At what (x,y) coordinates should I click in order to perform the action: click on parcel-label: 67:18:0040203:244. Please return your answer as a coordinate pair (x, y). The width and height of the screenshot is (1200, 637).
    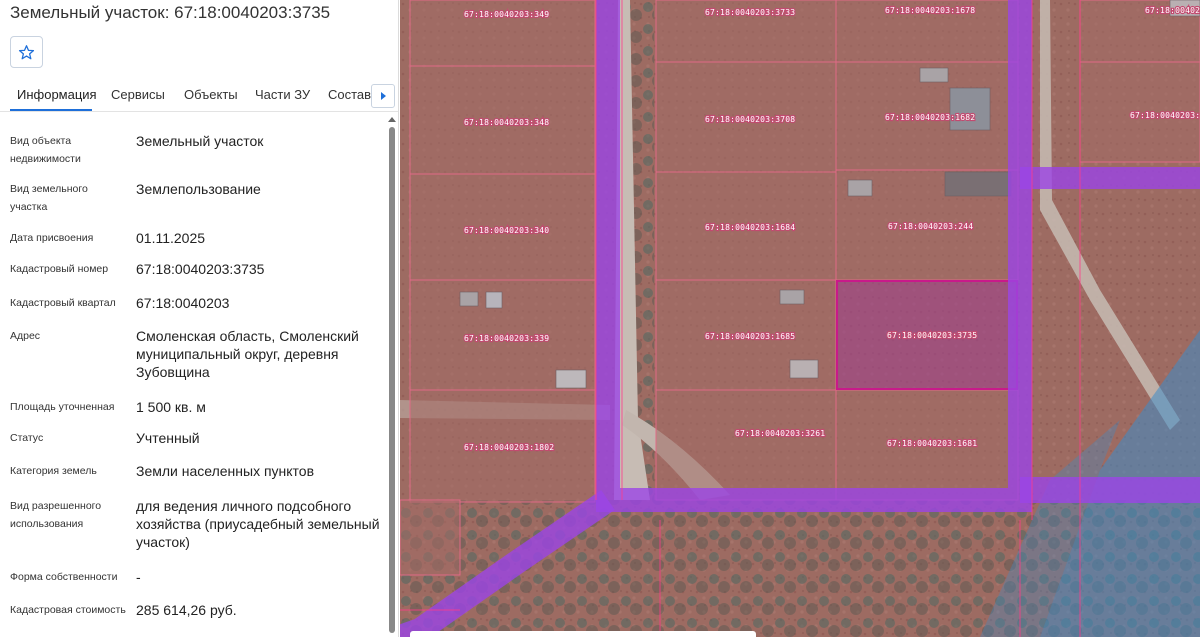
    Looking at the image, I should click on (930, 226).